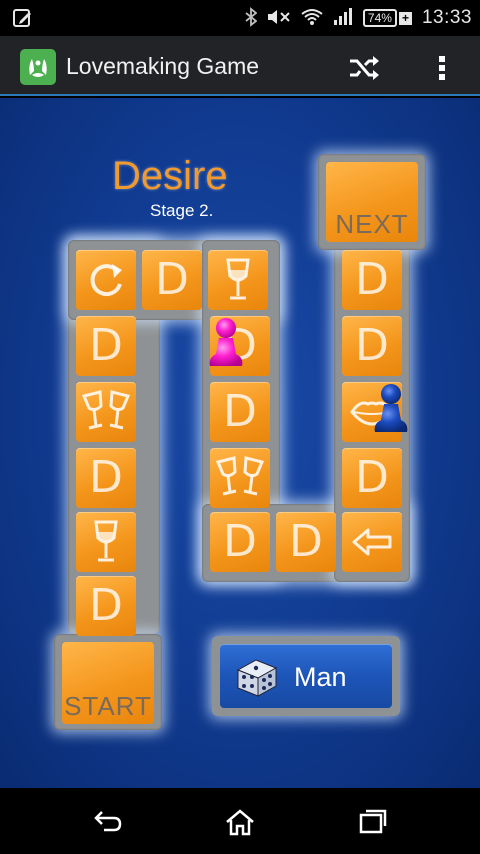 The height and width of the screenshot is (854, 480). Describe the element at coordinates (279, 18) in the screenshot. I see `mute-icon` at that location.